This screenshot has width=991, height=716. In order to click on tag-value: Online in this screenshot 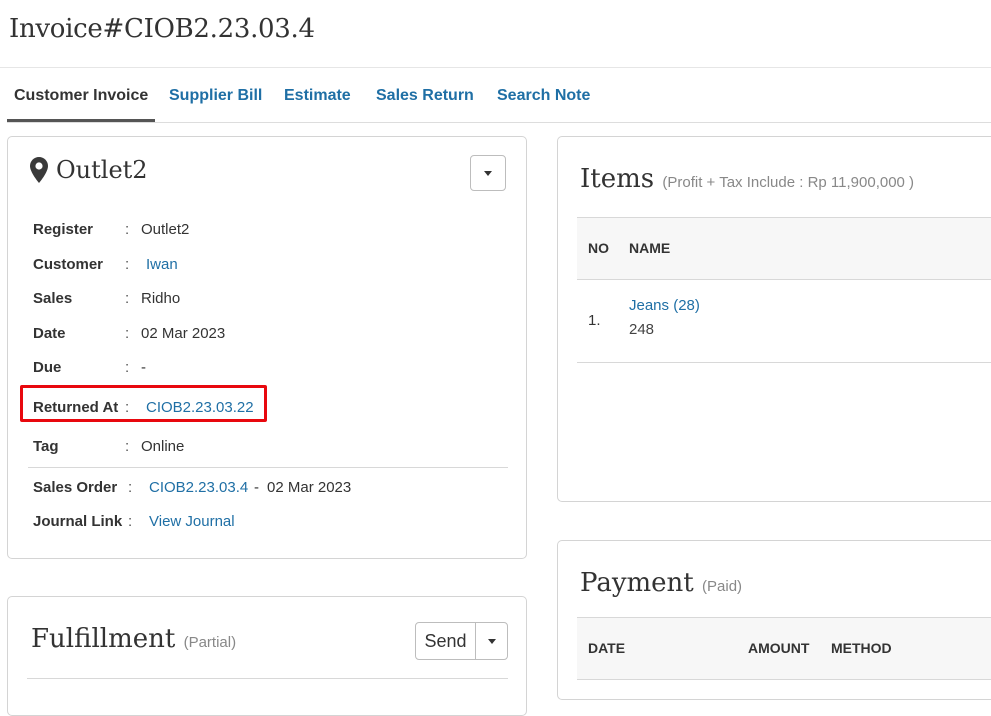, I will do `click(163, 446)`.